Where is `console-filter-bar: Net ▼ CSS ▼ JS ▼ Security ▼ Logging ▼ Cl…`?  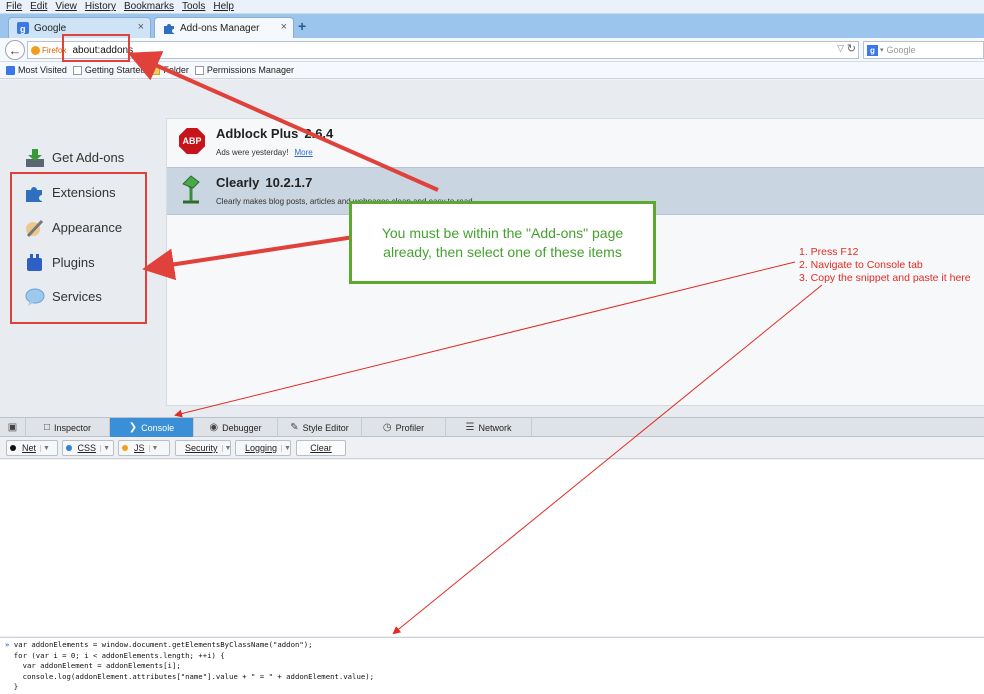
console-filter-bar: Net ▼ CSS ▼ JS ▼ Security ▼ Logging ▼ Cl… is located at coordinates (492, 448).